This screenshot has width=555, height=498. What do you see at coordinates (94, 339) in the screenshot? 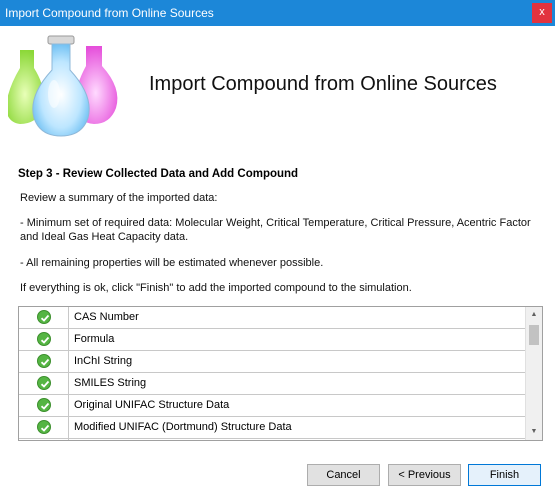
I see `list-item-label: Formula` at bounding box center [94, 339].